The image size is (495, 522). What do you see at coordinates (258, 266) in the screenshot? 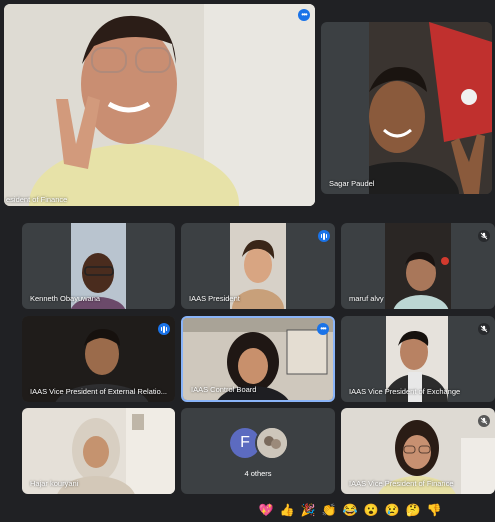
I see `participant-tile-iaas-president: IAAS President` at bounding box center [258, 266].